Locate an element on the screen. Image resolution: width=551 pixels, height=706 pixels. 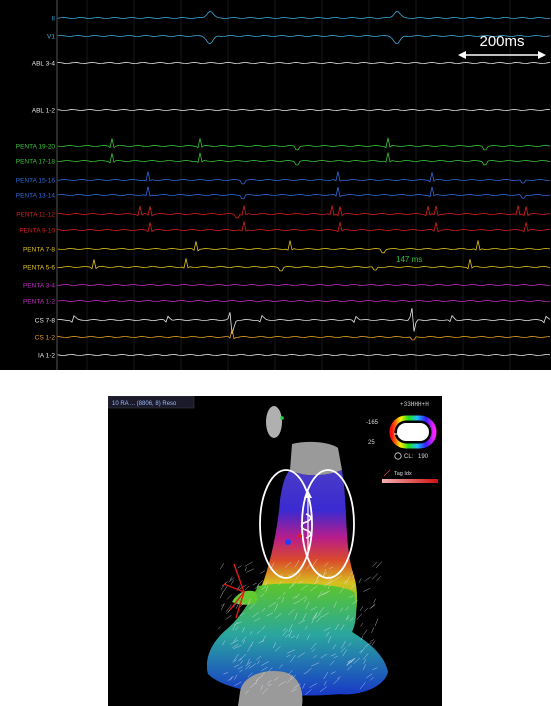
scale-min-label: 25 is located at coordinates (371, 443).